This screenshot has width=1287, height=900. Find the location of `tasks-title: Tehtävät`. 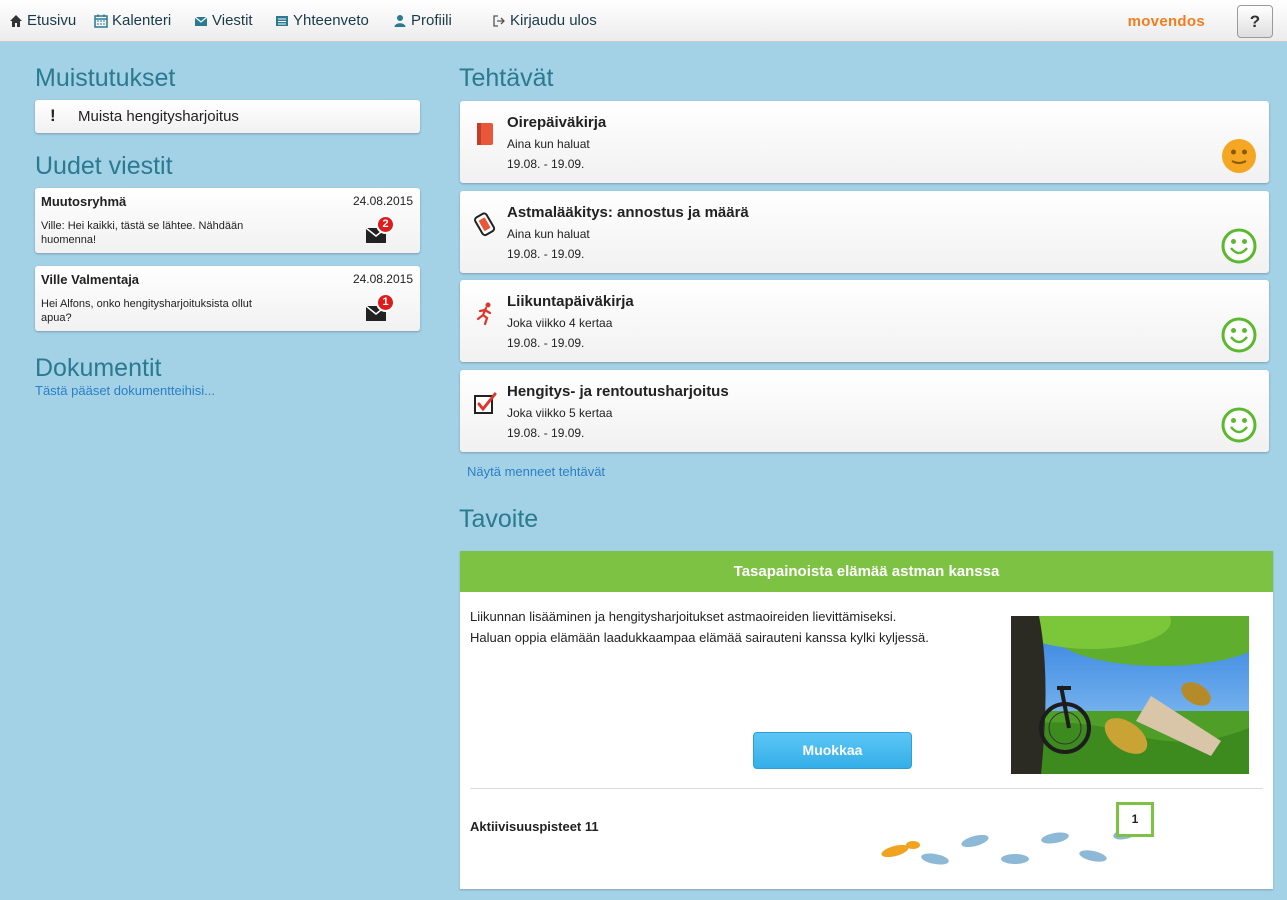

tasks-title: Tehtävät is located at coordinates (506, 78).